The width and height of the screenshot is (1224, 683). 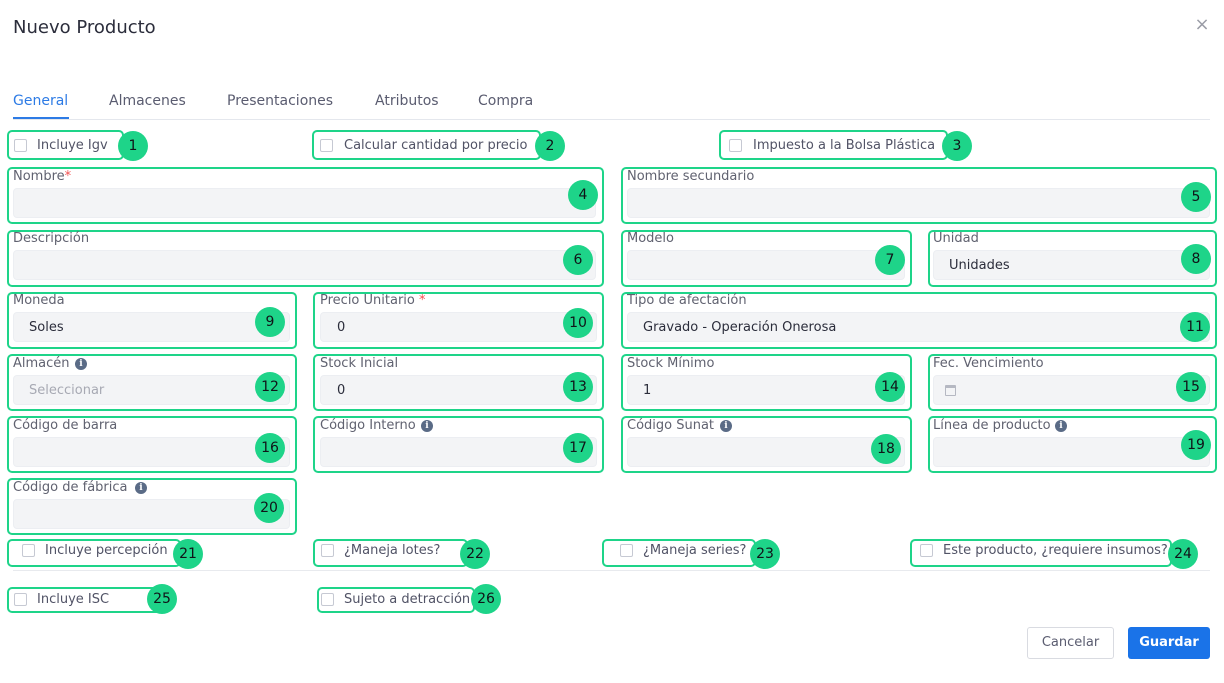 I want to click on unidad-value: Unidades, so click(x=979, y=265).